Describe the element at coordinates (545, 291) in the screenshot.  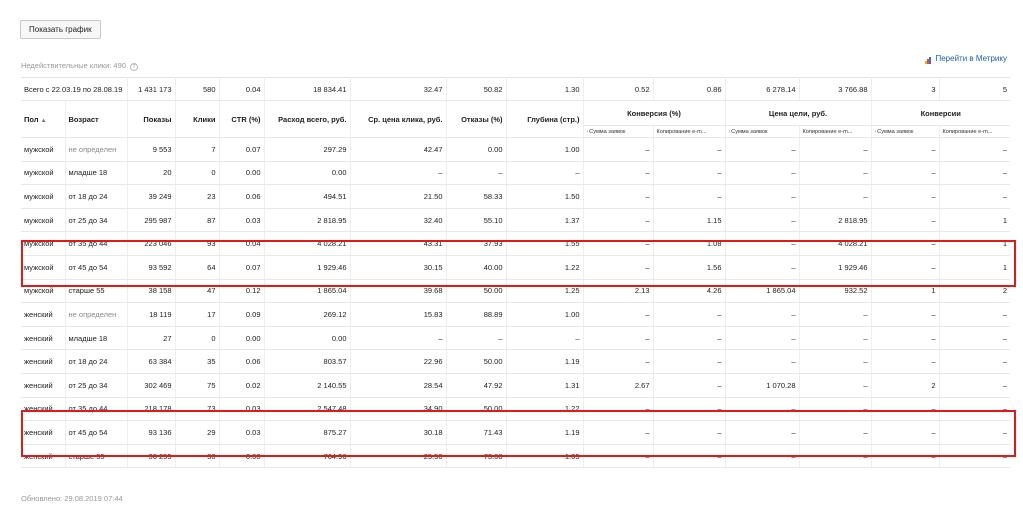
I see `table-cell: 1.25` at that location.